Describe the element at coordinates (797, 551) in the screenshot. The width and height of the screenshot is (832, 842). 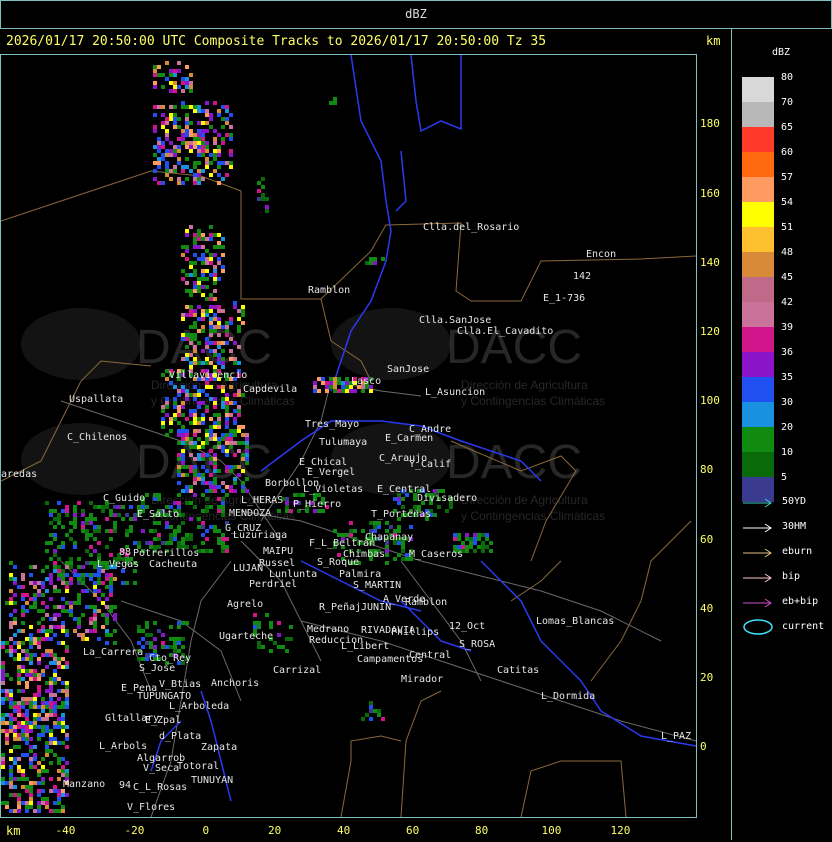
I see `track-label: eburn` at that location.